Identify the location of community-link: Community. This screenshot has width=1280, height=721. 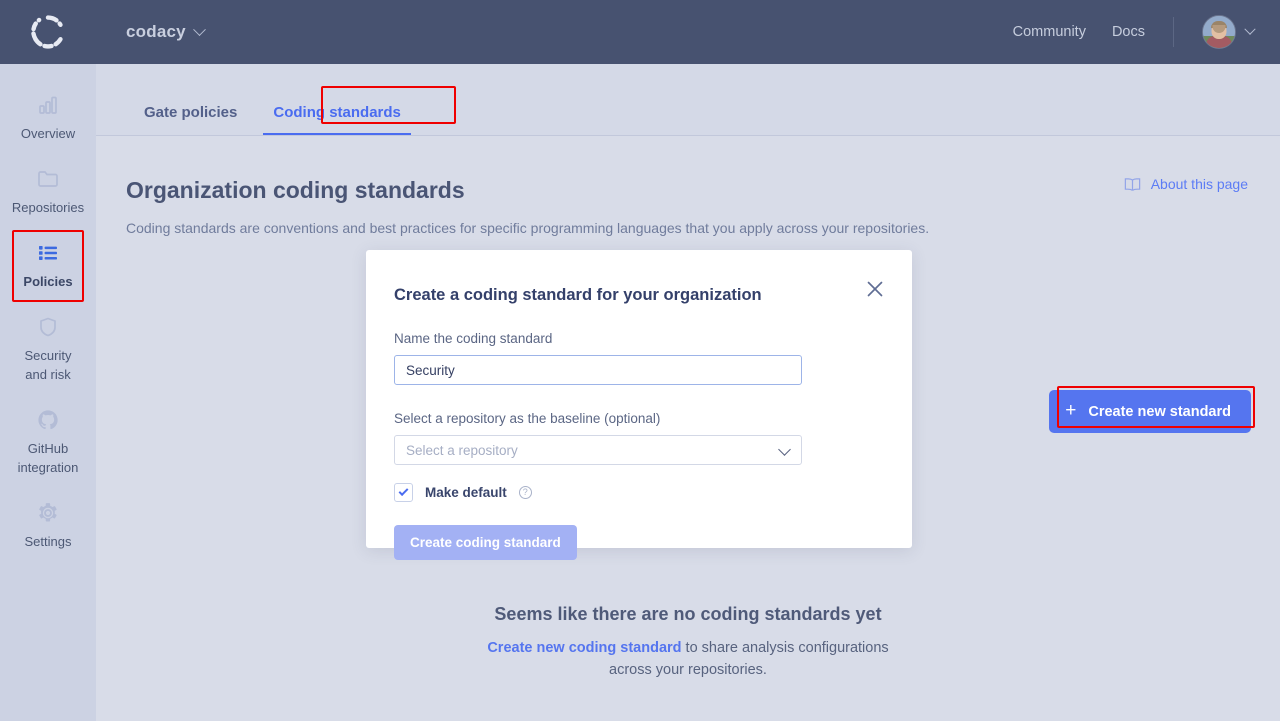
(1049, 32).